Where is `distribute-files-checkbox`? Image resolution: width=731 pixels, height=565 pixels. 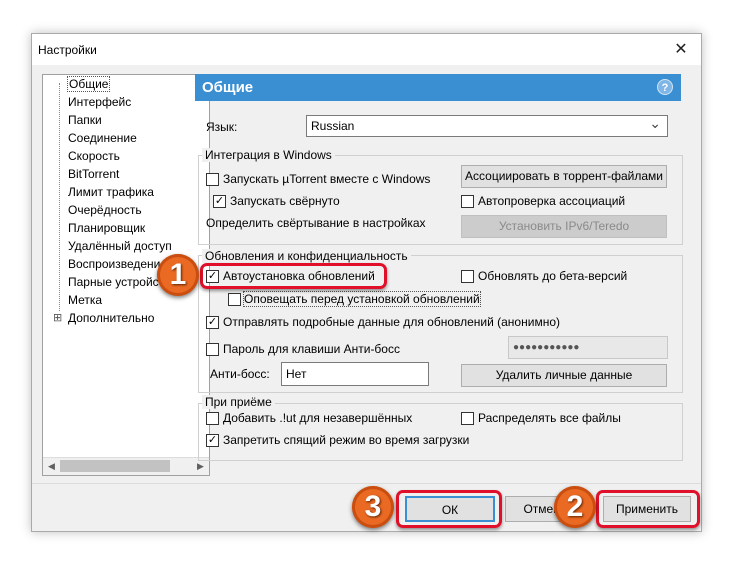 distribute-files-checkbox is located at coordinates (467, 418).